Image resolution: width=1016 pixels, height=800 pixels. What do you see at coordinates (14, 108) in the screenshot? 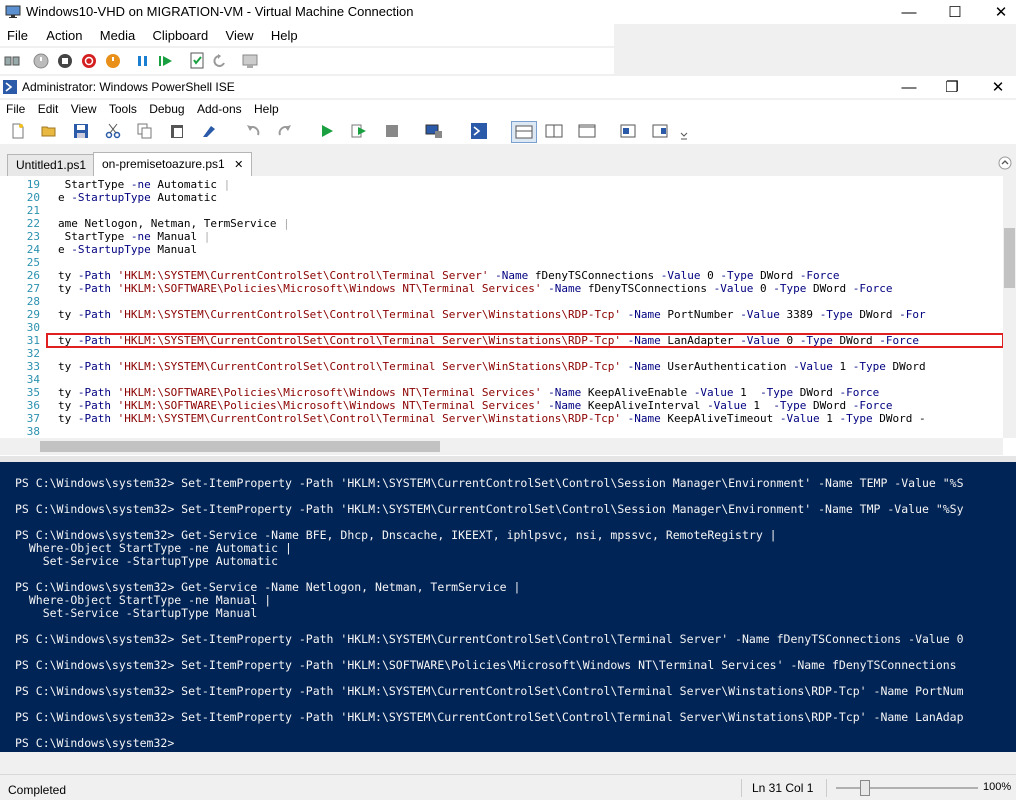
I see `ise-menu-file: File` at bounding box center [14, 108].